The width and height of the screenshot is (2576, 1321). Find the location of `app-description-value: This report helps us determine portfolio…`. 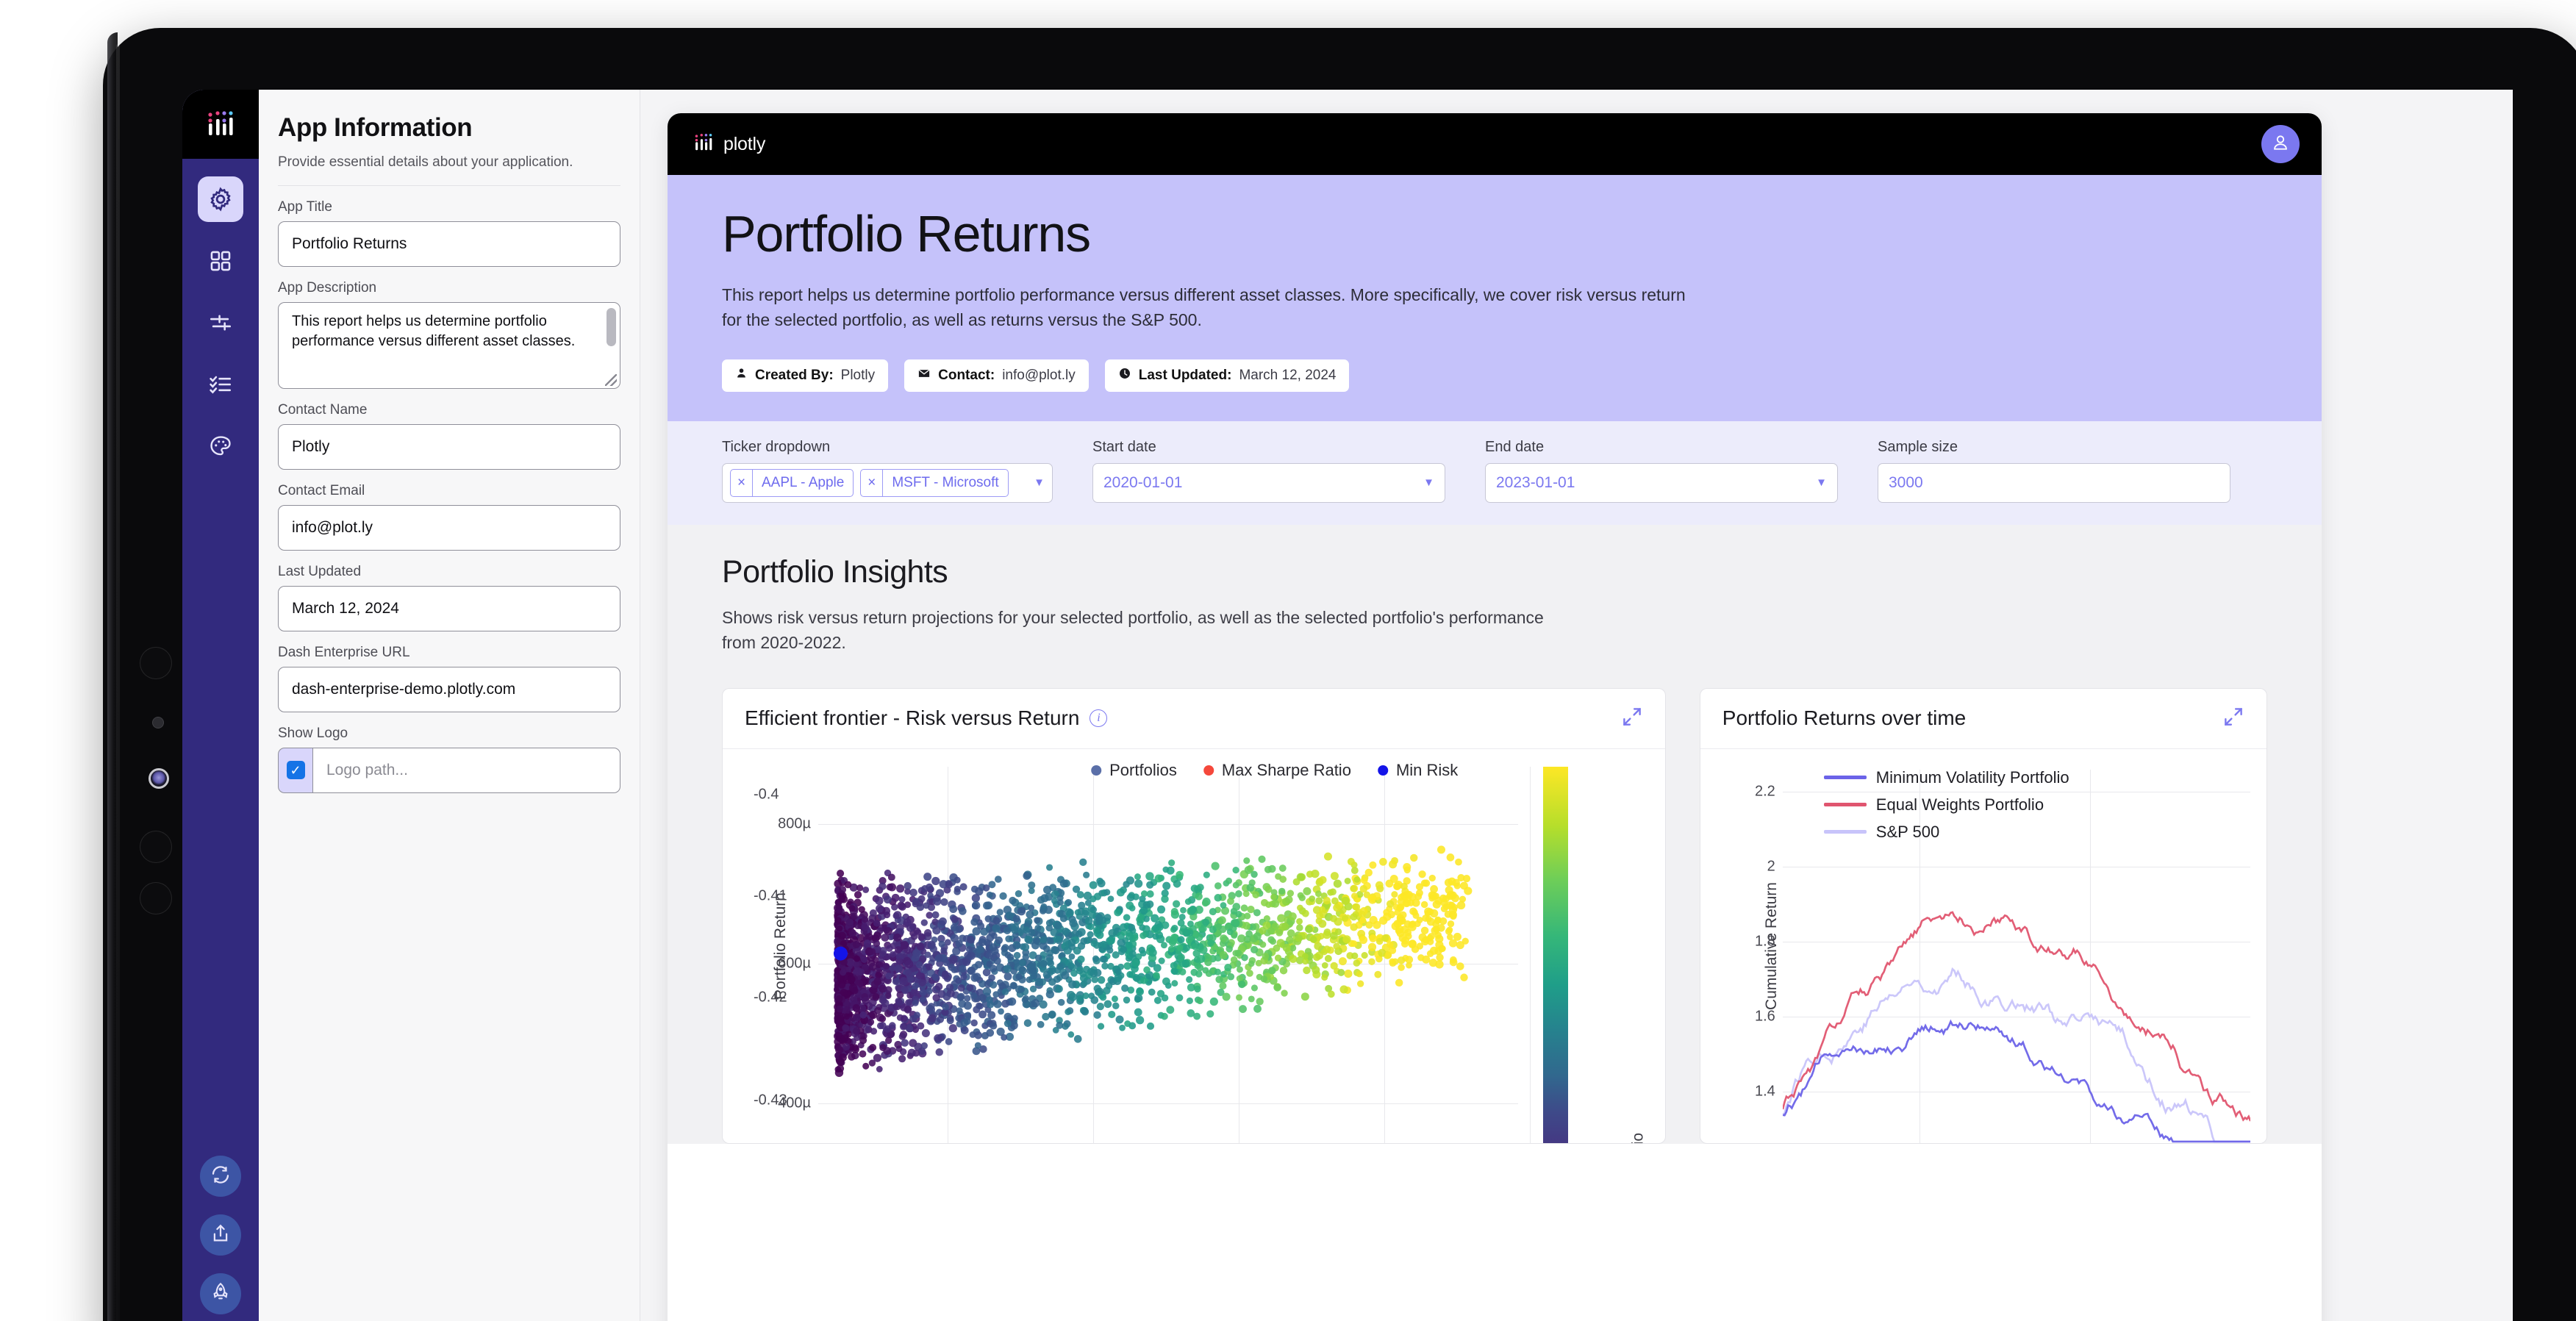

app-description-value: This report helps us determine portfolio… is located at coordinates (434, 331).